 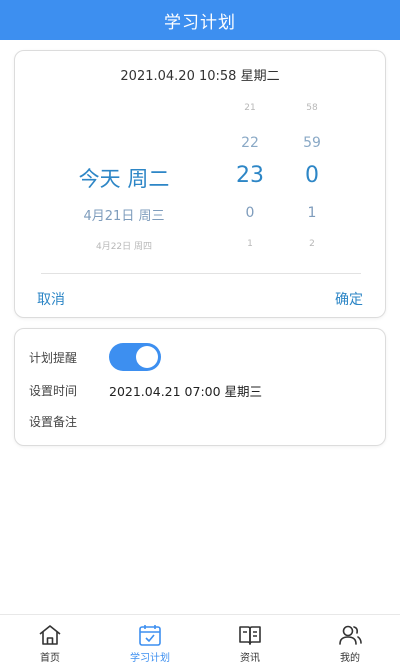 I want to click on note-row: 设置备注, so click(x=200, y=421).